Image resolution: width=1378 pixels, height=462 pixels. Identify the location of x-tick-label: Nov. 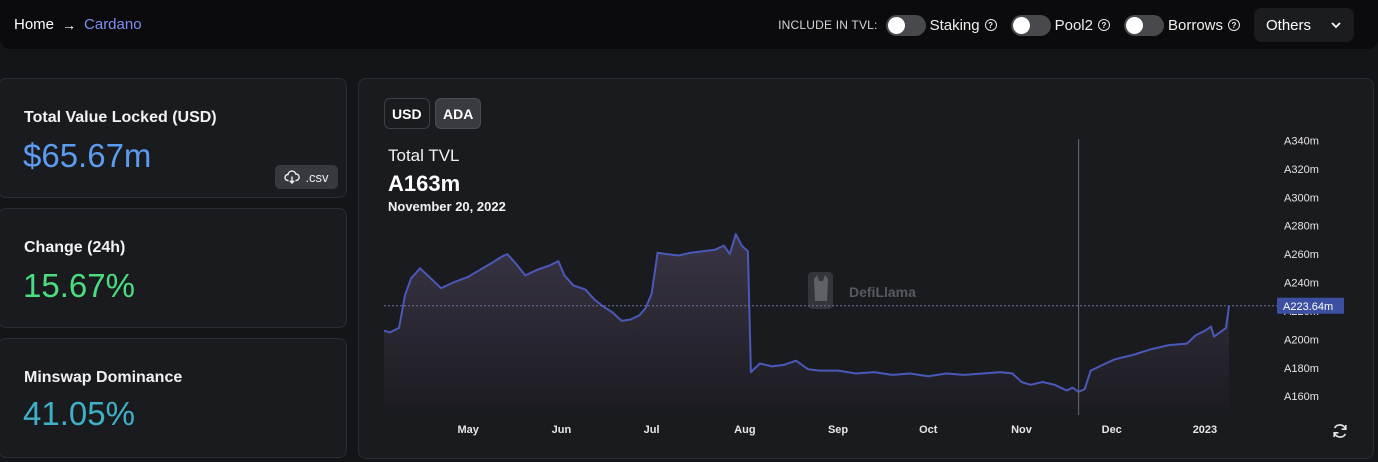
(1022, 430).